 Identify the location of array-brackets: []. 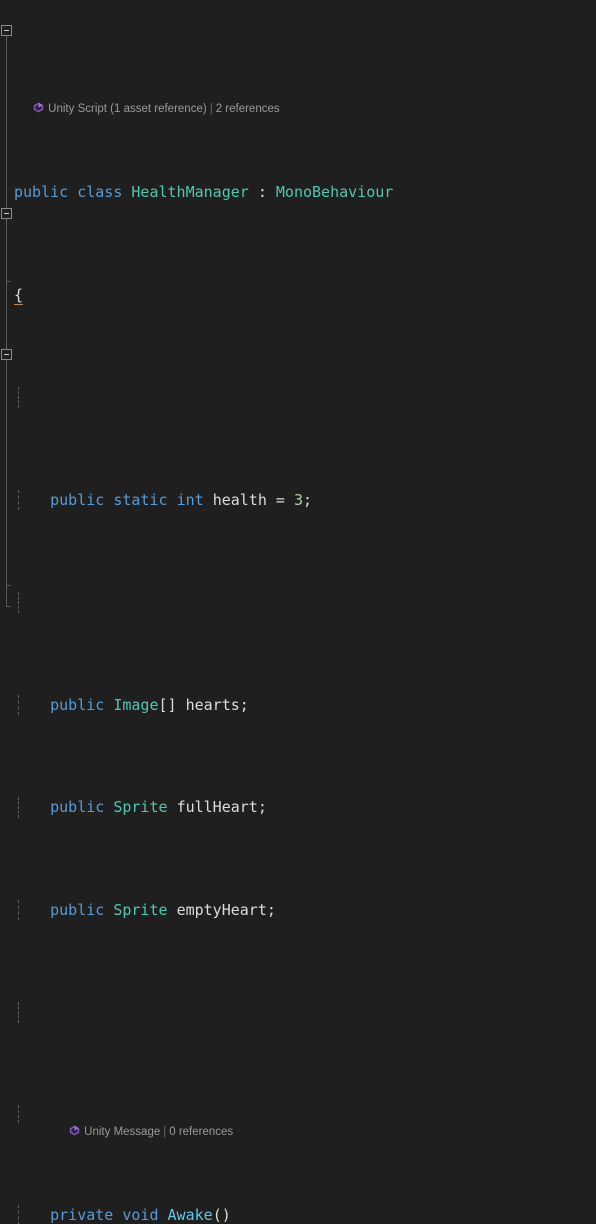
(168, 705).